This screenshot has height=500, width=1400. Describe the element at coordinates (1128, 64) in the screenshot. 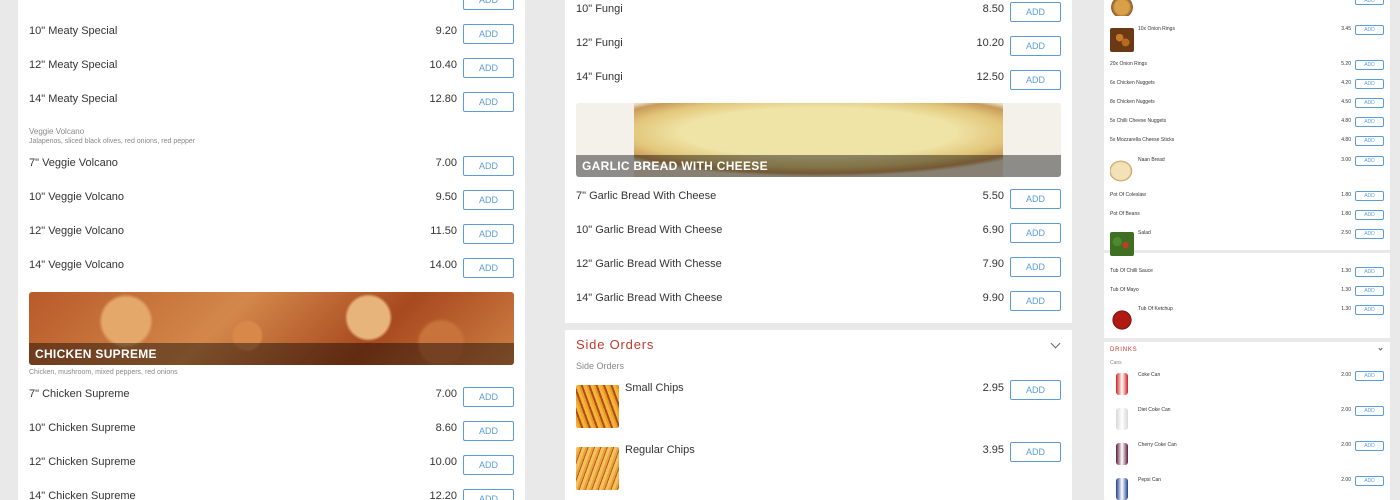

I see `menu-item-name: 20x Onion Rings` at that location.